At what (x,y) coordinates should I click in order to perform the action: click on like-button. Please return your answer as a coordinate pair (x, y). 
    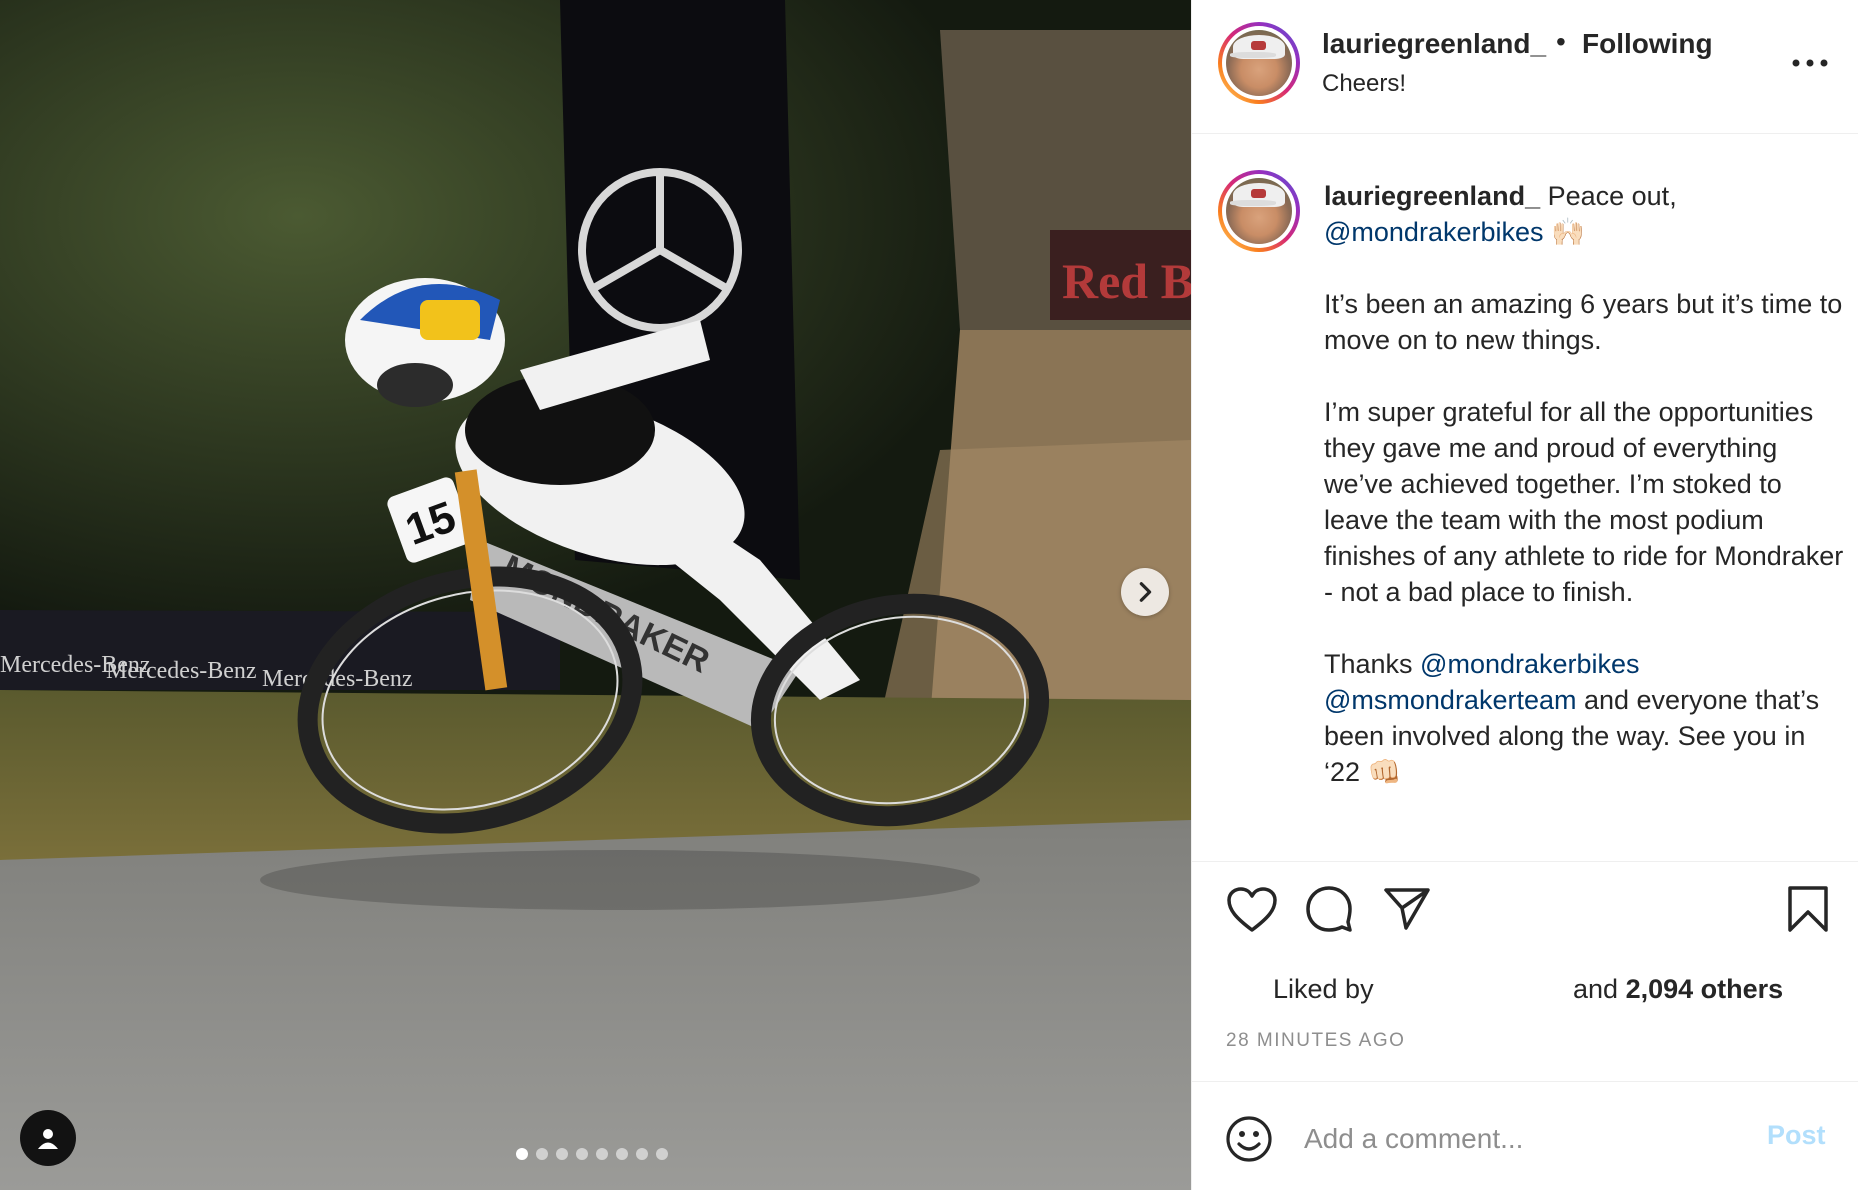
    Looking at the image, I should click on (1252, 911).